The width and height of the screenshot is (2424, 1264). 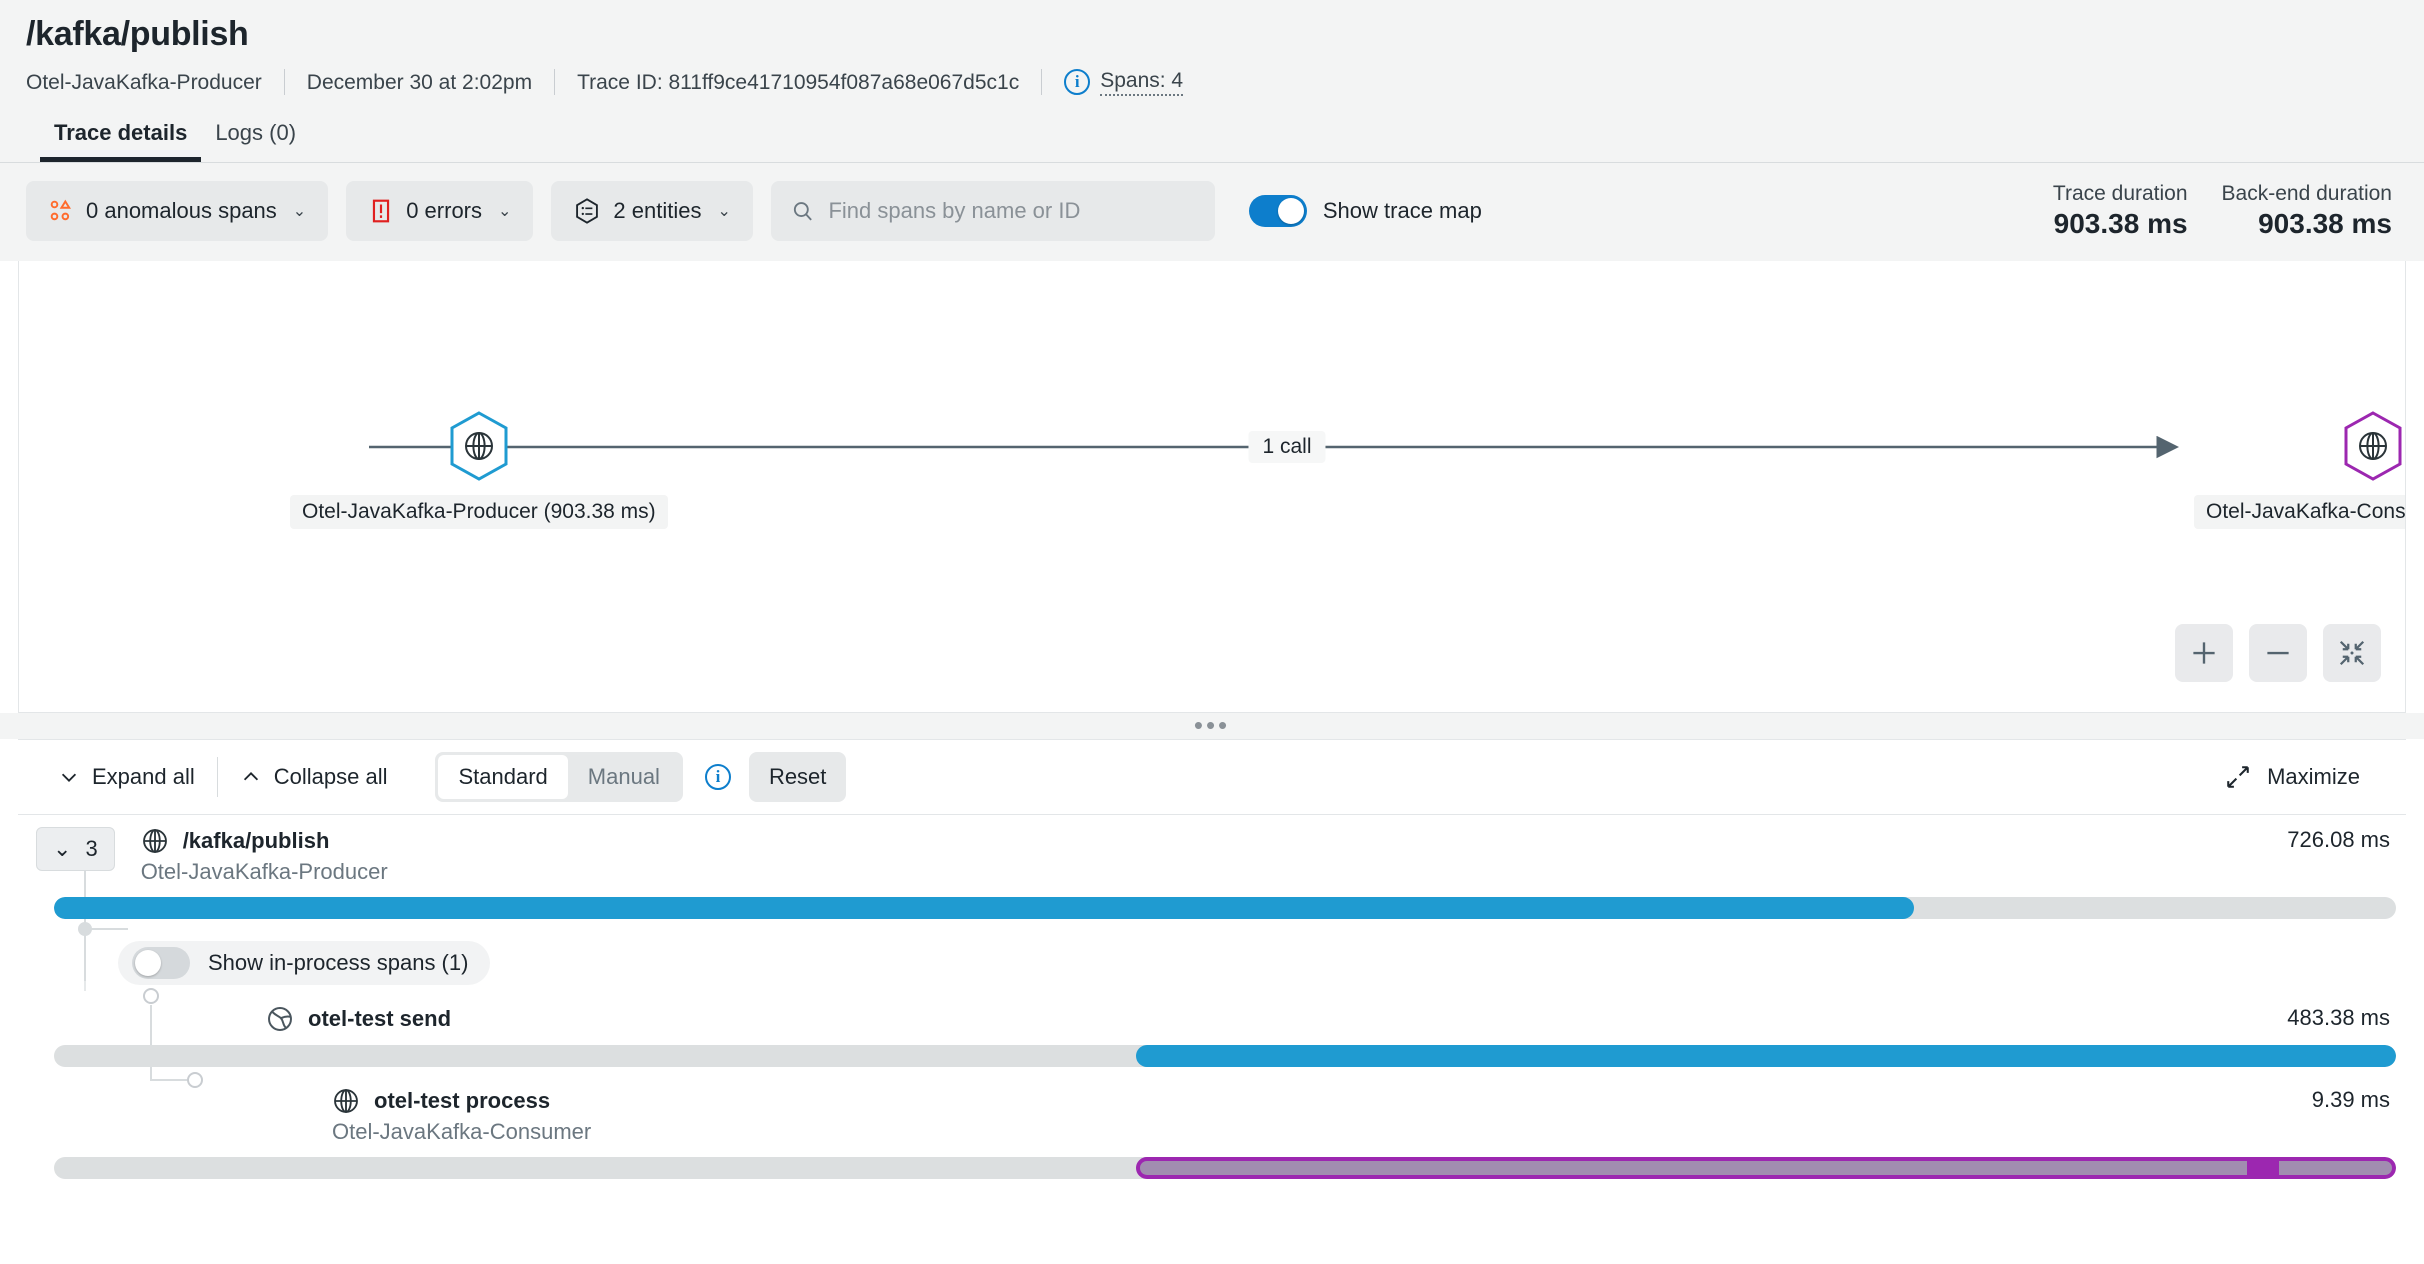 What do you see at coordinates (381, 211) in the screenshot?
I see `error-icon` at bounding box center [381, 211].